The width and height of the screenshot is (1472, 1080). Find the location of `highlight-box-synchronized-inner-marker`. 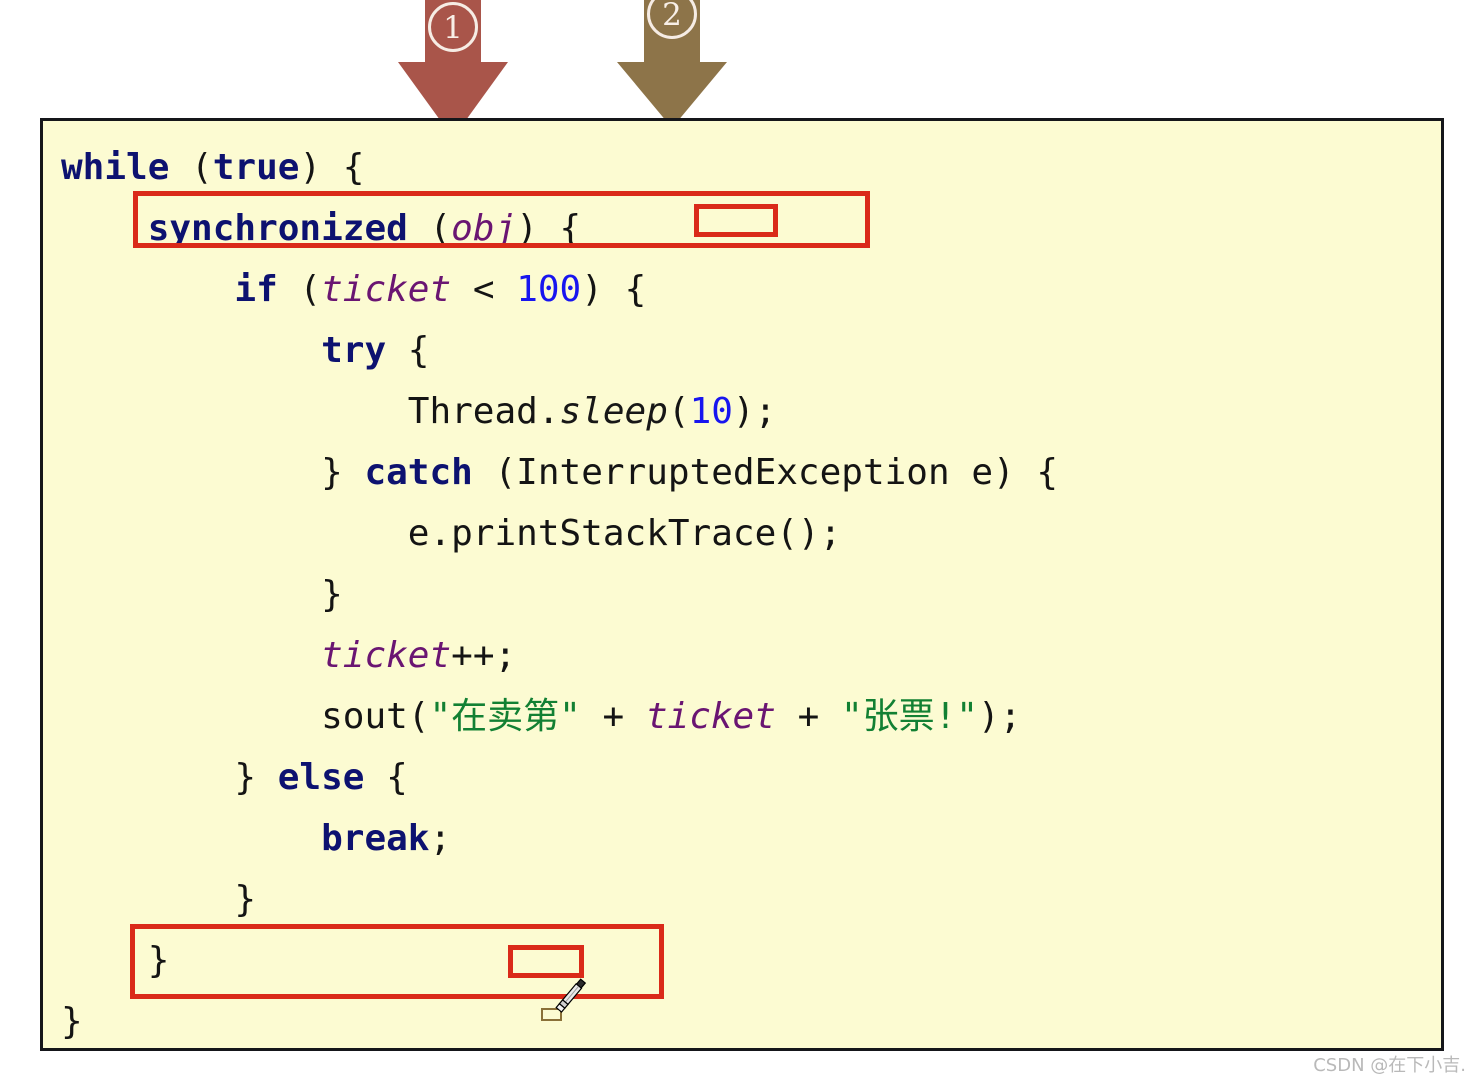

highlight-box-synchronized-inner-marker is located at coordinates (736, 220).